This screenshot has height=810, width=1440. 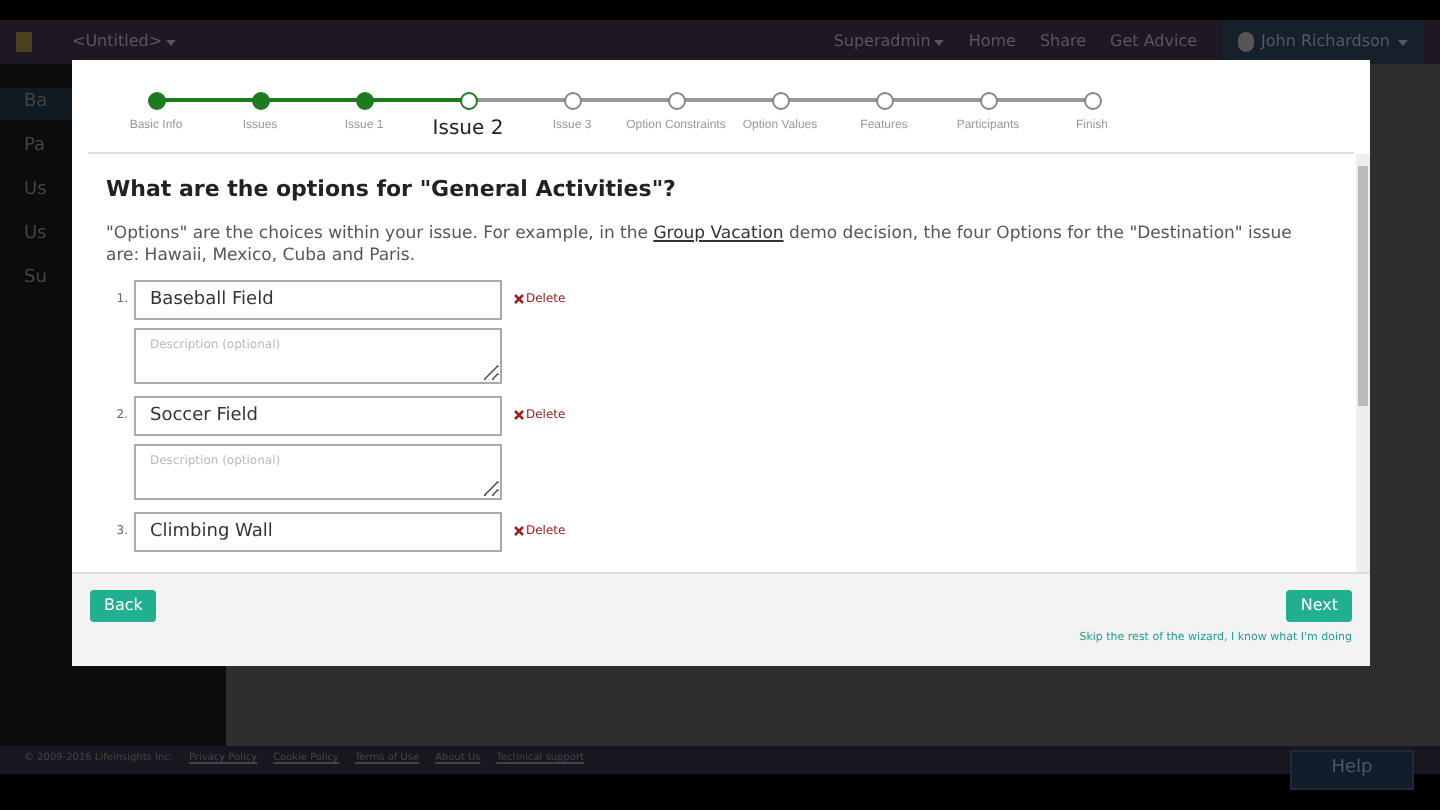 What do you see at coordinates (889, 42) in the screenshot?
I see `nav-link: Superadmin` at bounding box center [889, 42].